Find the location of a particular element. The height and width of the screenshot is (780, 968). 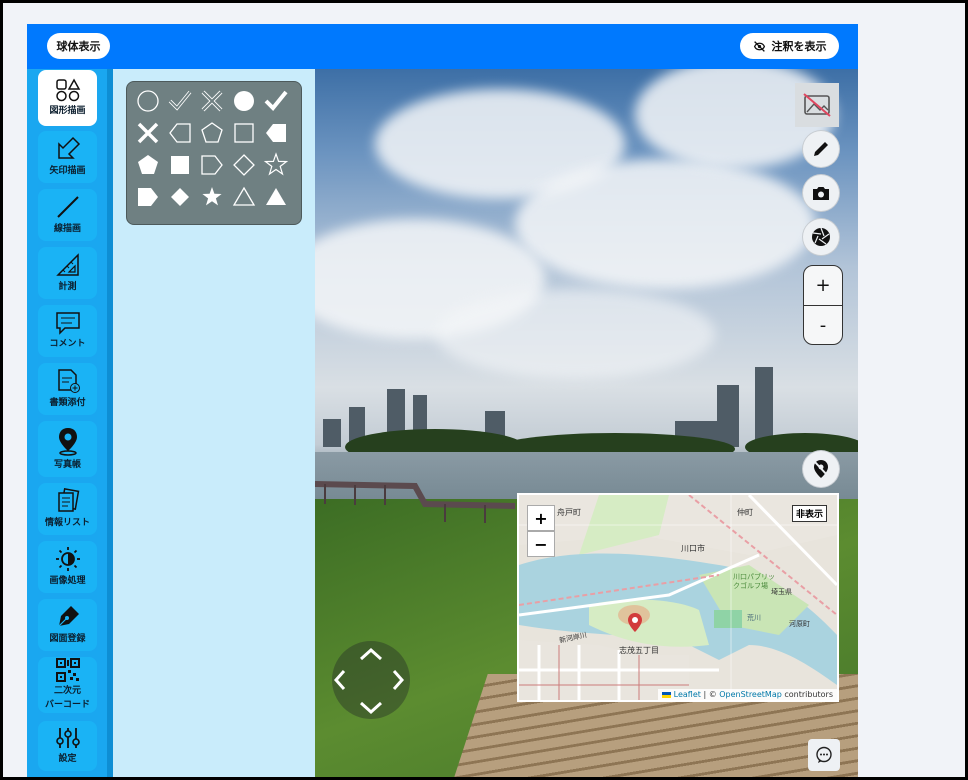

tag-right-filled-shape is located at coordinates (148, 197).